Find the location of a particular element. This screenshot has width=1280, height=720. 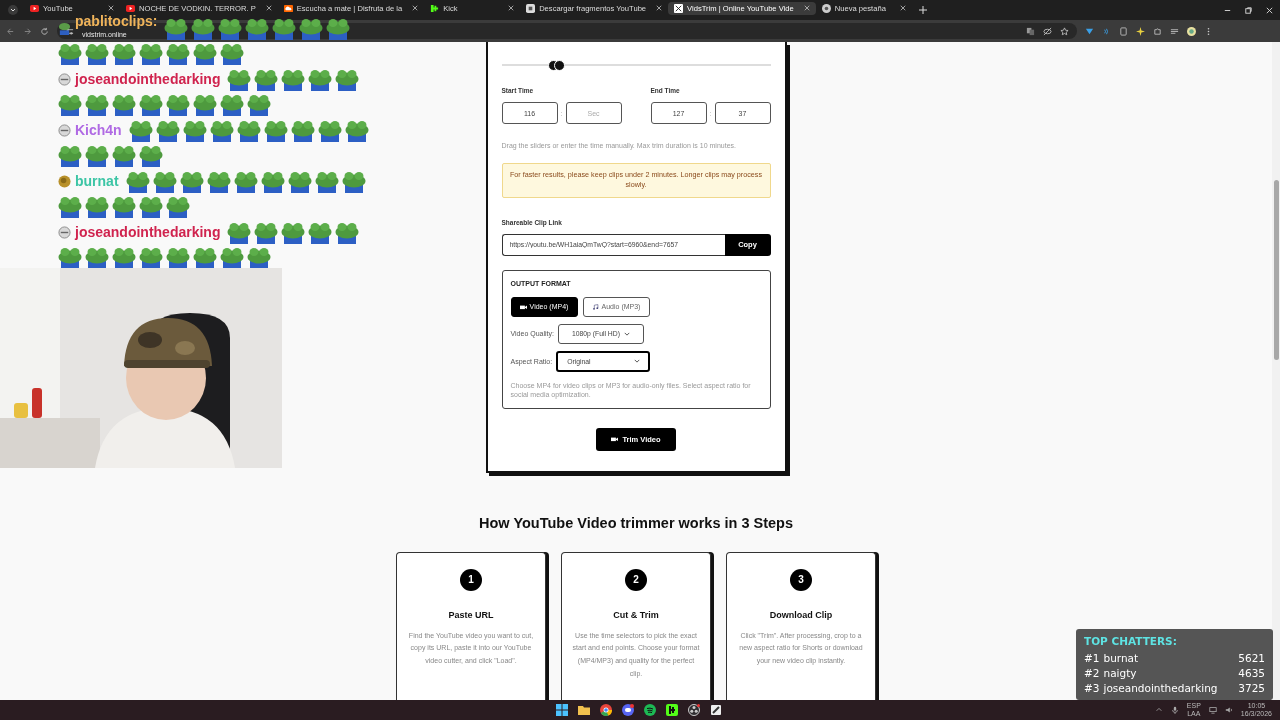

folder-icon is located at coordinates (584, 710).